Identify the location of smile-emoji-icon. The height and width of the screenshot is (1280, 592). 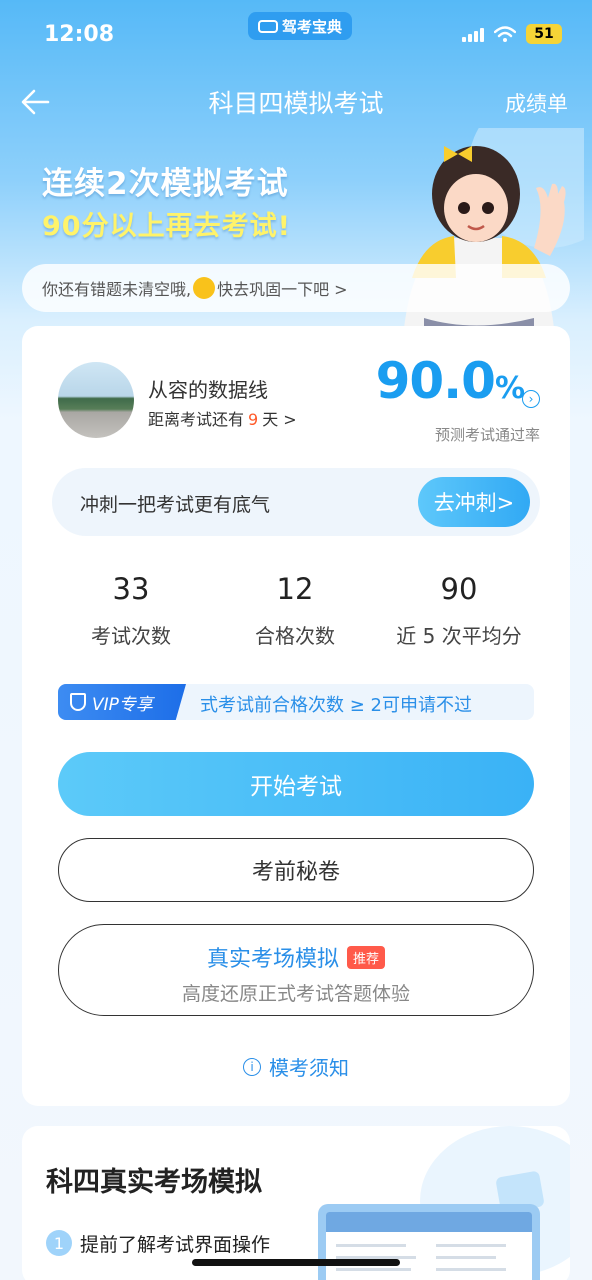
(204, 288).